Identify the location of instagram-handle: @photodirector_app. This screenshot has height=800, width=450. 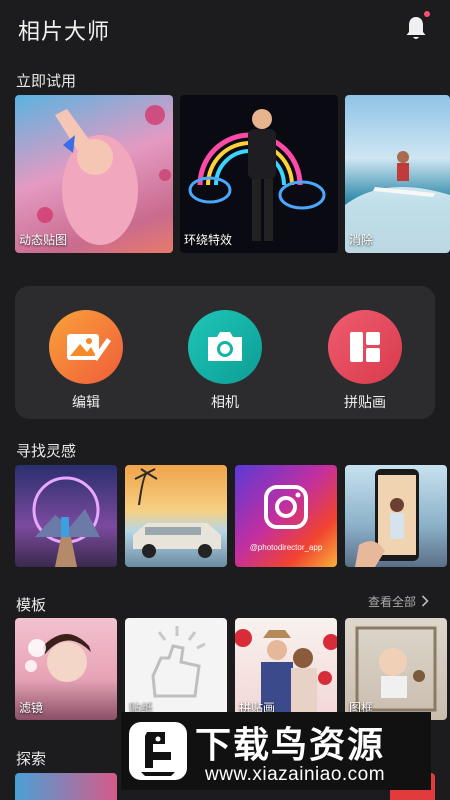
(286, 547).